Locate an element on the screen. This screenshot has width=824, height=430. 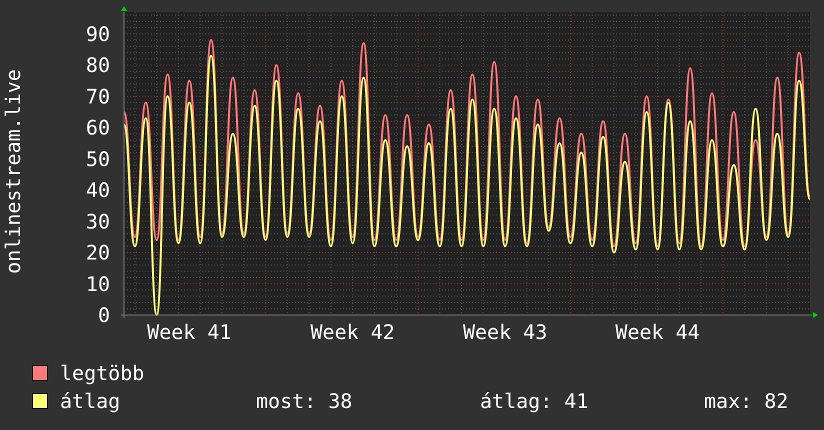
legend-label: átlag is located at coordinates (91, 401).